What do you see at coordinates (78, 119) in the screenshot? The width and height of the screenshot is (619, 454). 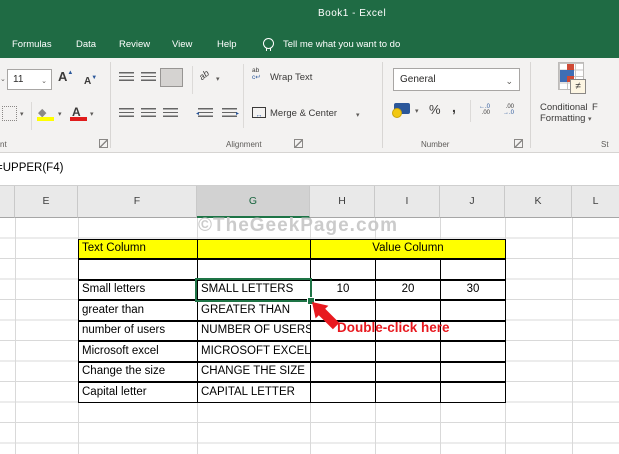 I see `font-color-bar` at bounding box center [78, 119].